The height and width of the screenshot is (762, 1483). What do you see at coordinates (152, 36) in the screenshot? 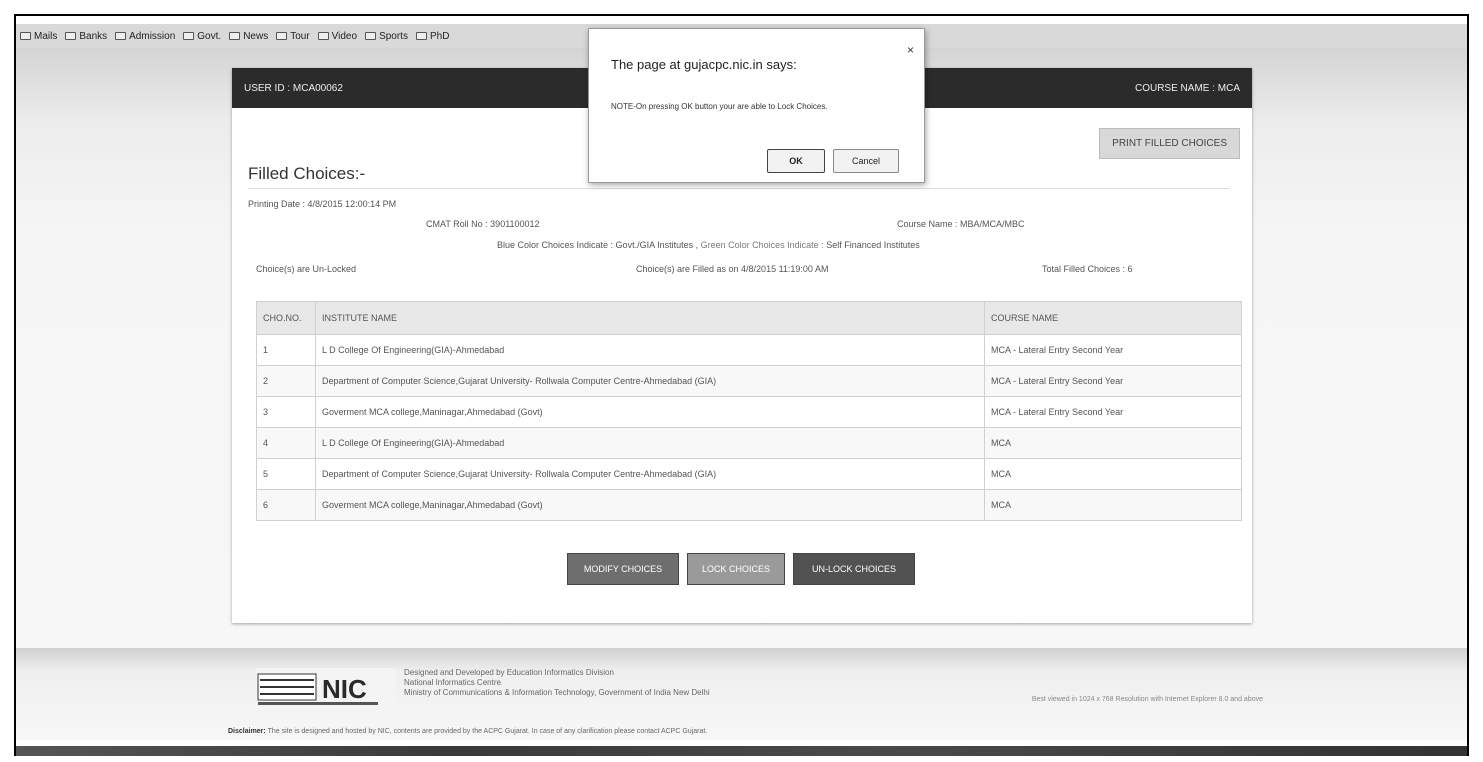
I see `bookmark-label: Admission` at bounding box center [152, 36].